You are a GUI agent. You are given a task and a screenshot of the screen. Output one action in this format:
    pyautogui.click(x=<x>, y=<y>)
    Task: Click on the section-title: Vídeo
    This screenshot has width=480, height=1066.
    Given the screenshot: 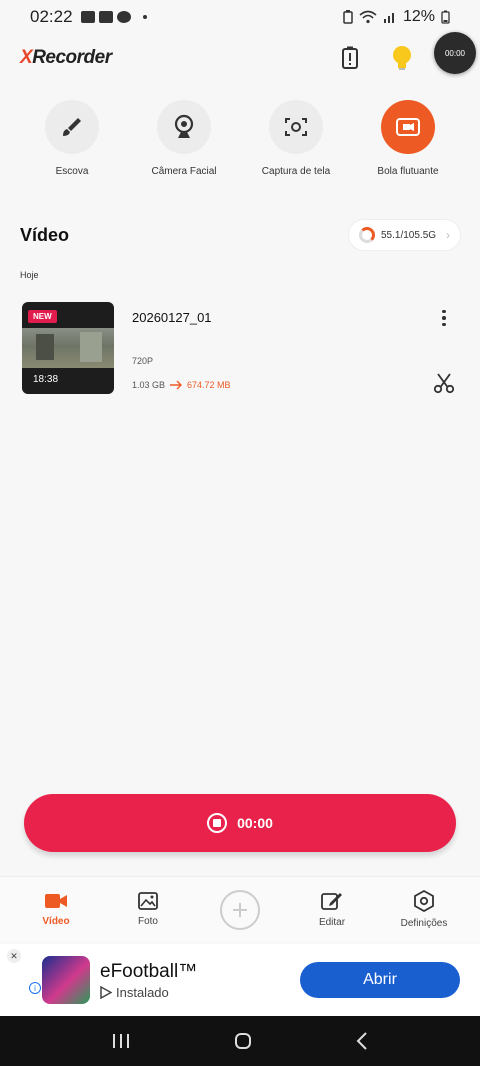 What is the action you would take?
    pyautogui.click(x=45, y=235)
    